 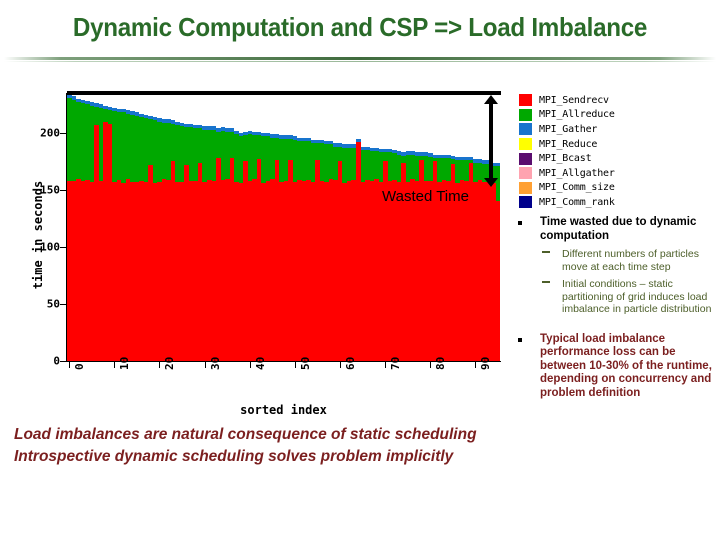 What do you see at coordinates (565, 159) in the screenshot?
I see `legend-label: MPI_Bcast` at bounding box center [565, 159].